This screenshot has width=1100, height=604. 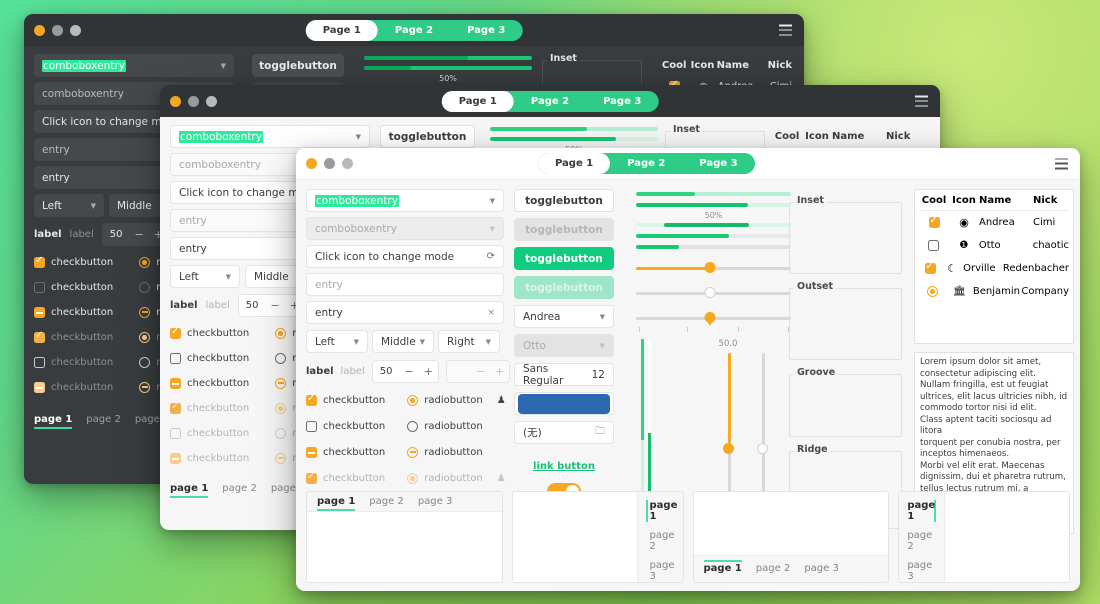 What do you see at coordinates (405, 256) in the screenshot?
I see `mode-entry: Click icon to change mode ⟳` at bounding box center [405, 256].